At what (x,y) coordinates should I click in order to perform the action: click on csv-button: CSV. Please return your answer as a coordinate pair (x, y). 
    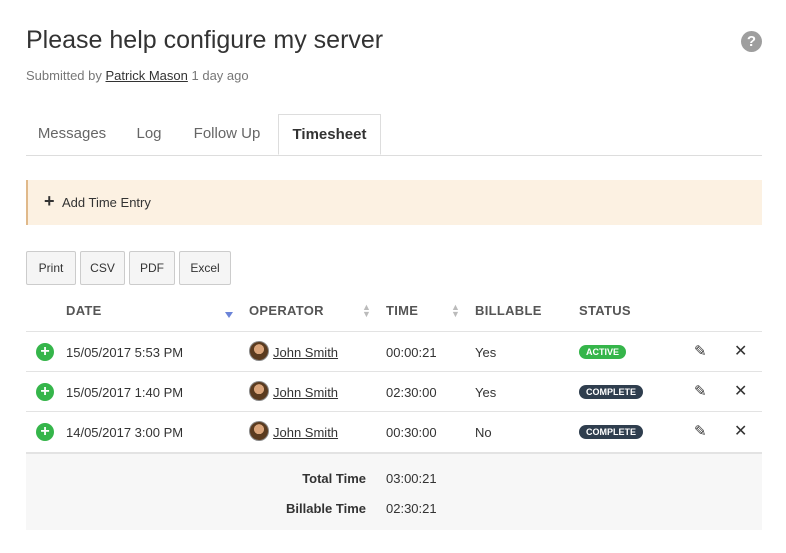
    Looking at the image, I should click on (102, 268).